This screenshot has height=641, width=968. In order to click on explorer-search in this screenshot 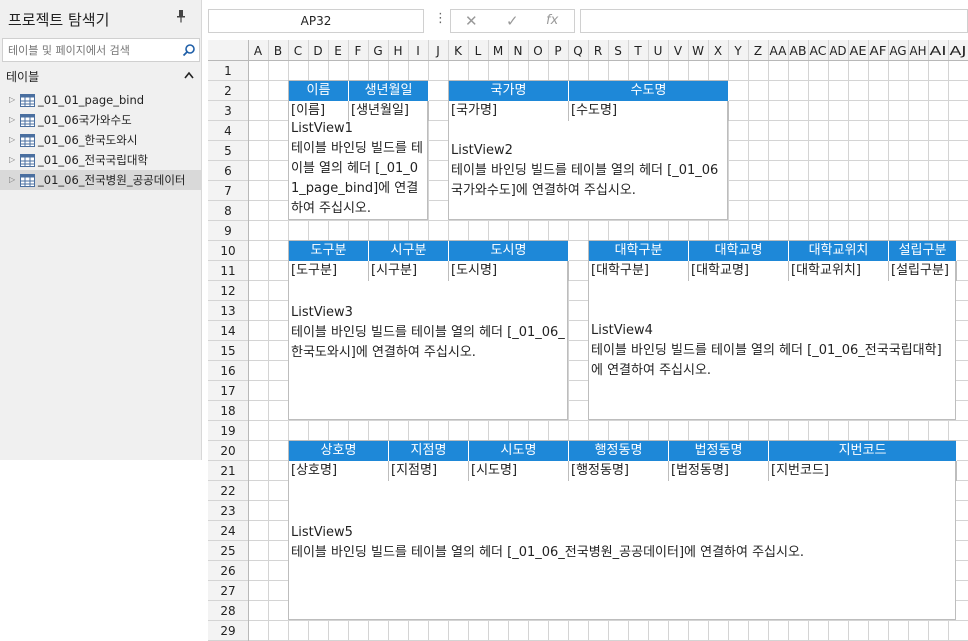, I will do `click(101, 50)`.